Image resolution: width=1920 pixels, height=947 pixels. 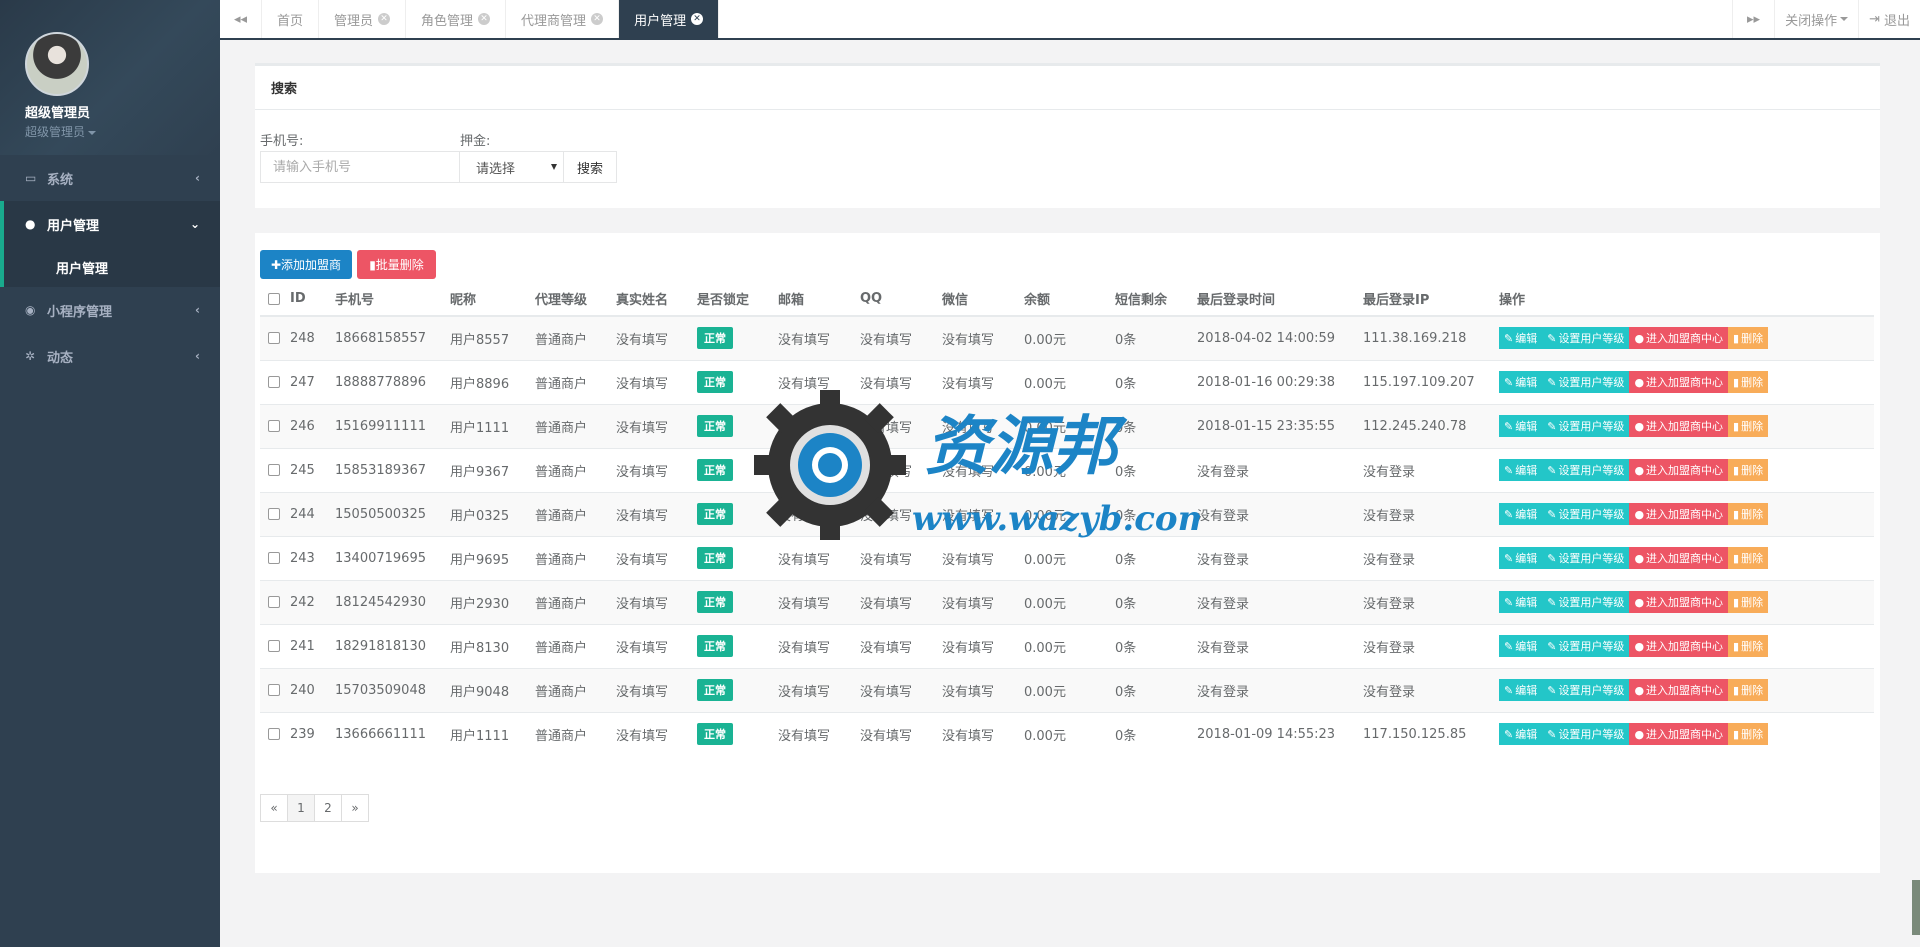 I want to click on cell-lock: 正常, so click(x=737, y=337).